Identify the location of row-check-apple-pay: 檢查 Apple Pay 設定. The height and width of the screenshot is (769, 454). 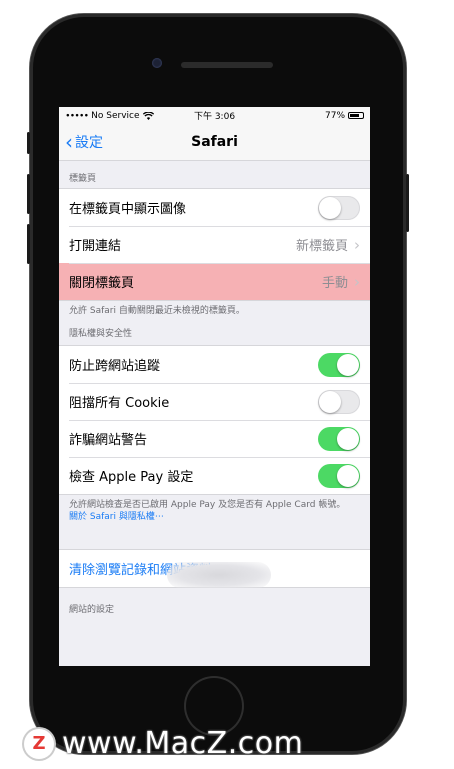
(214, 475).